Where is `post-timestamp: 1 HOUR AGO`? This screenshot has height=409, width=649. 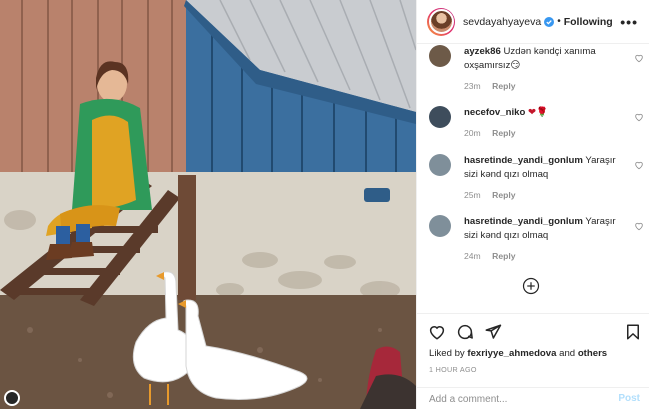 post-timestamp: 1 HOUR AGO is located at coordinates (453, 369).